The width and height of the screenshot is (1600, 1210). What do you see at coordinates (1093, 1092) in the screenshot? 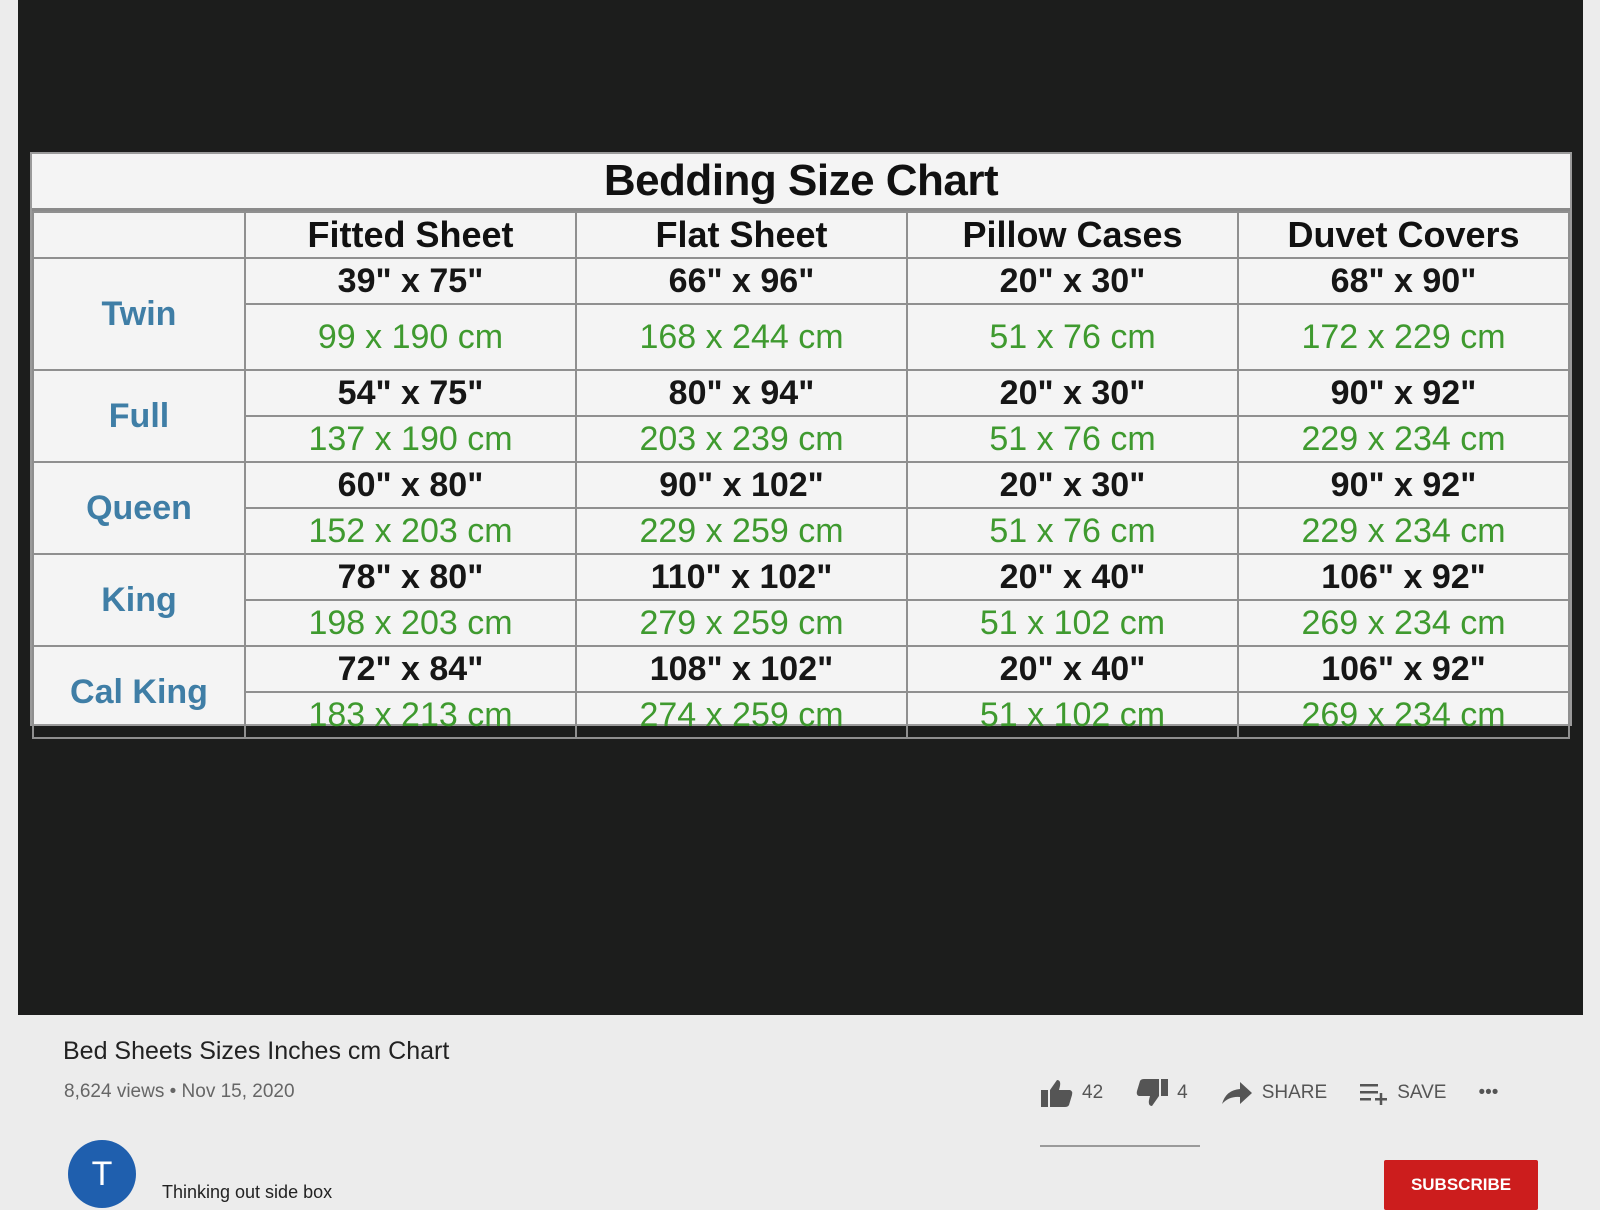
I see `like-count: 42` at bounding box center [1093, 1092].